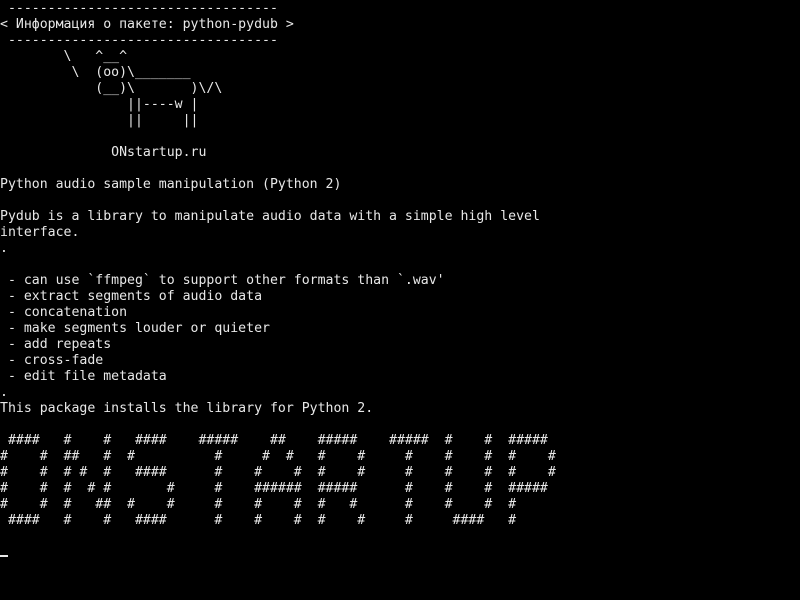  What do you see at coordinates (139, 40) in the screenshot?
I see `speech-bubble-bottom: ----------------------------------` at bounding box center [139, 40].